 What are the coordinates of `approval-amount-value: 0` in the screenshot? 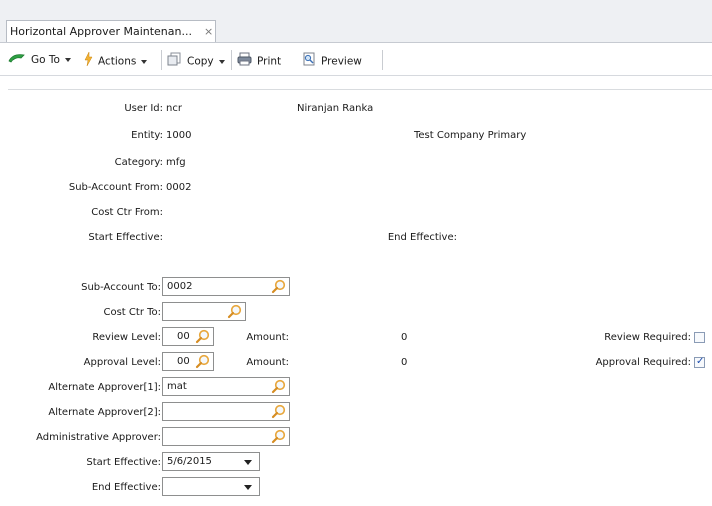 It's located at (404, 362).